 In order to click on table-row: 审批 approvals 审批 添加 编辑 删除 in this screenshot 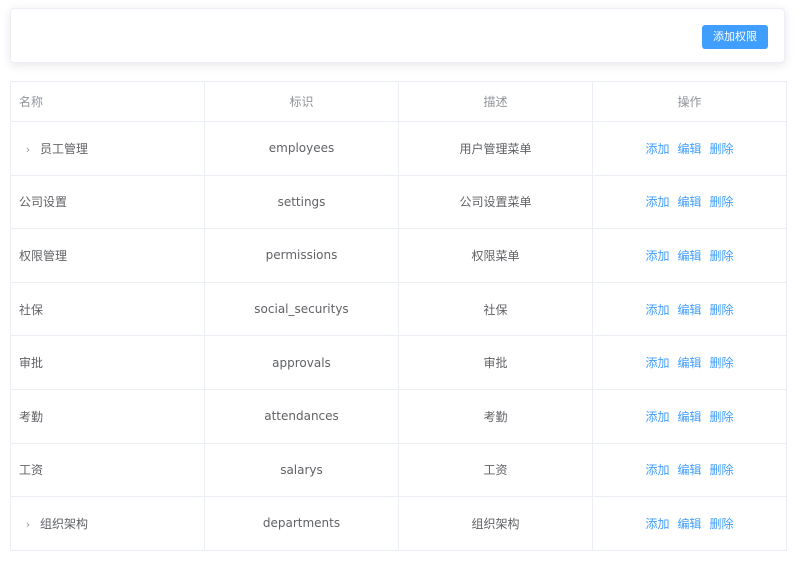, I will do `click(398, 362)`.